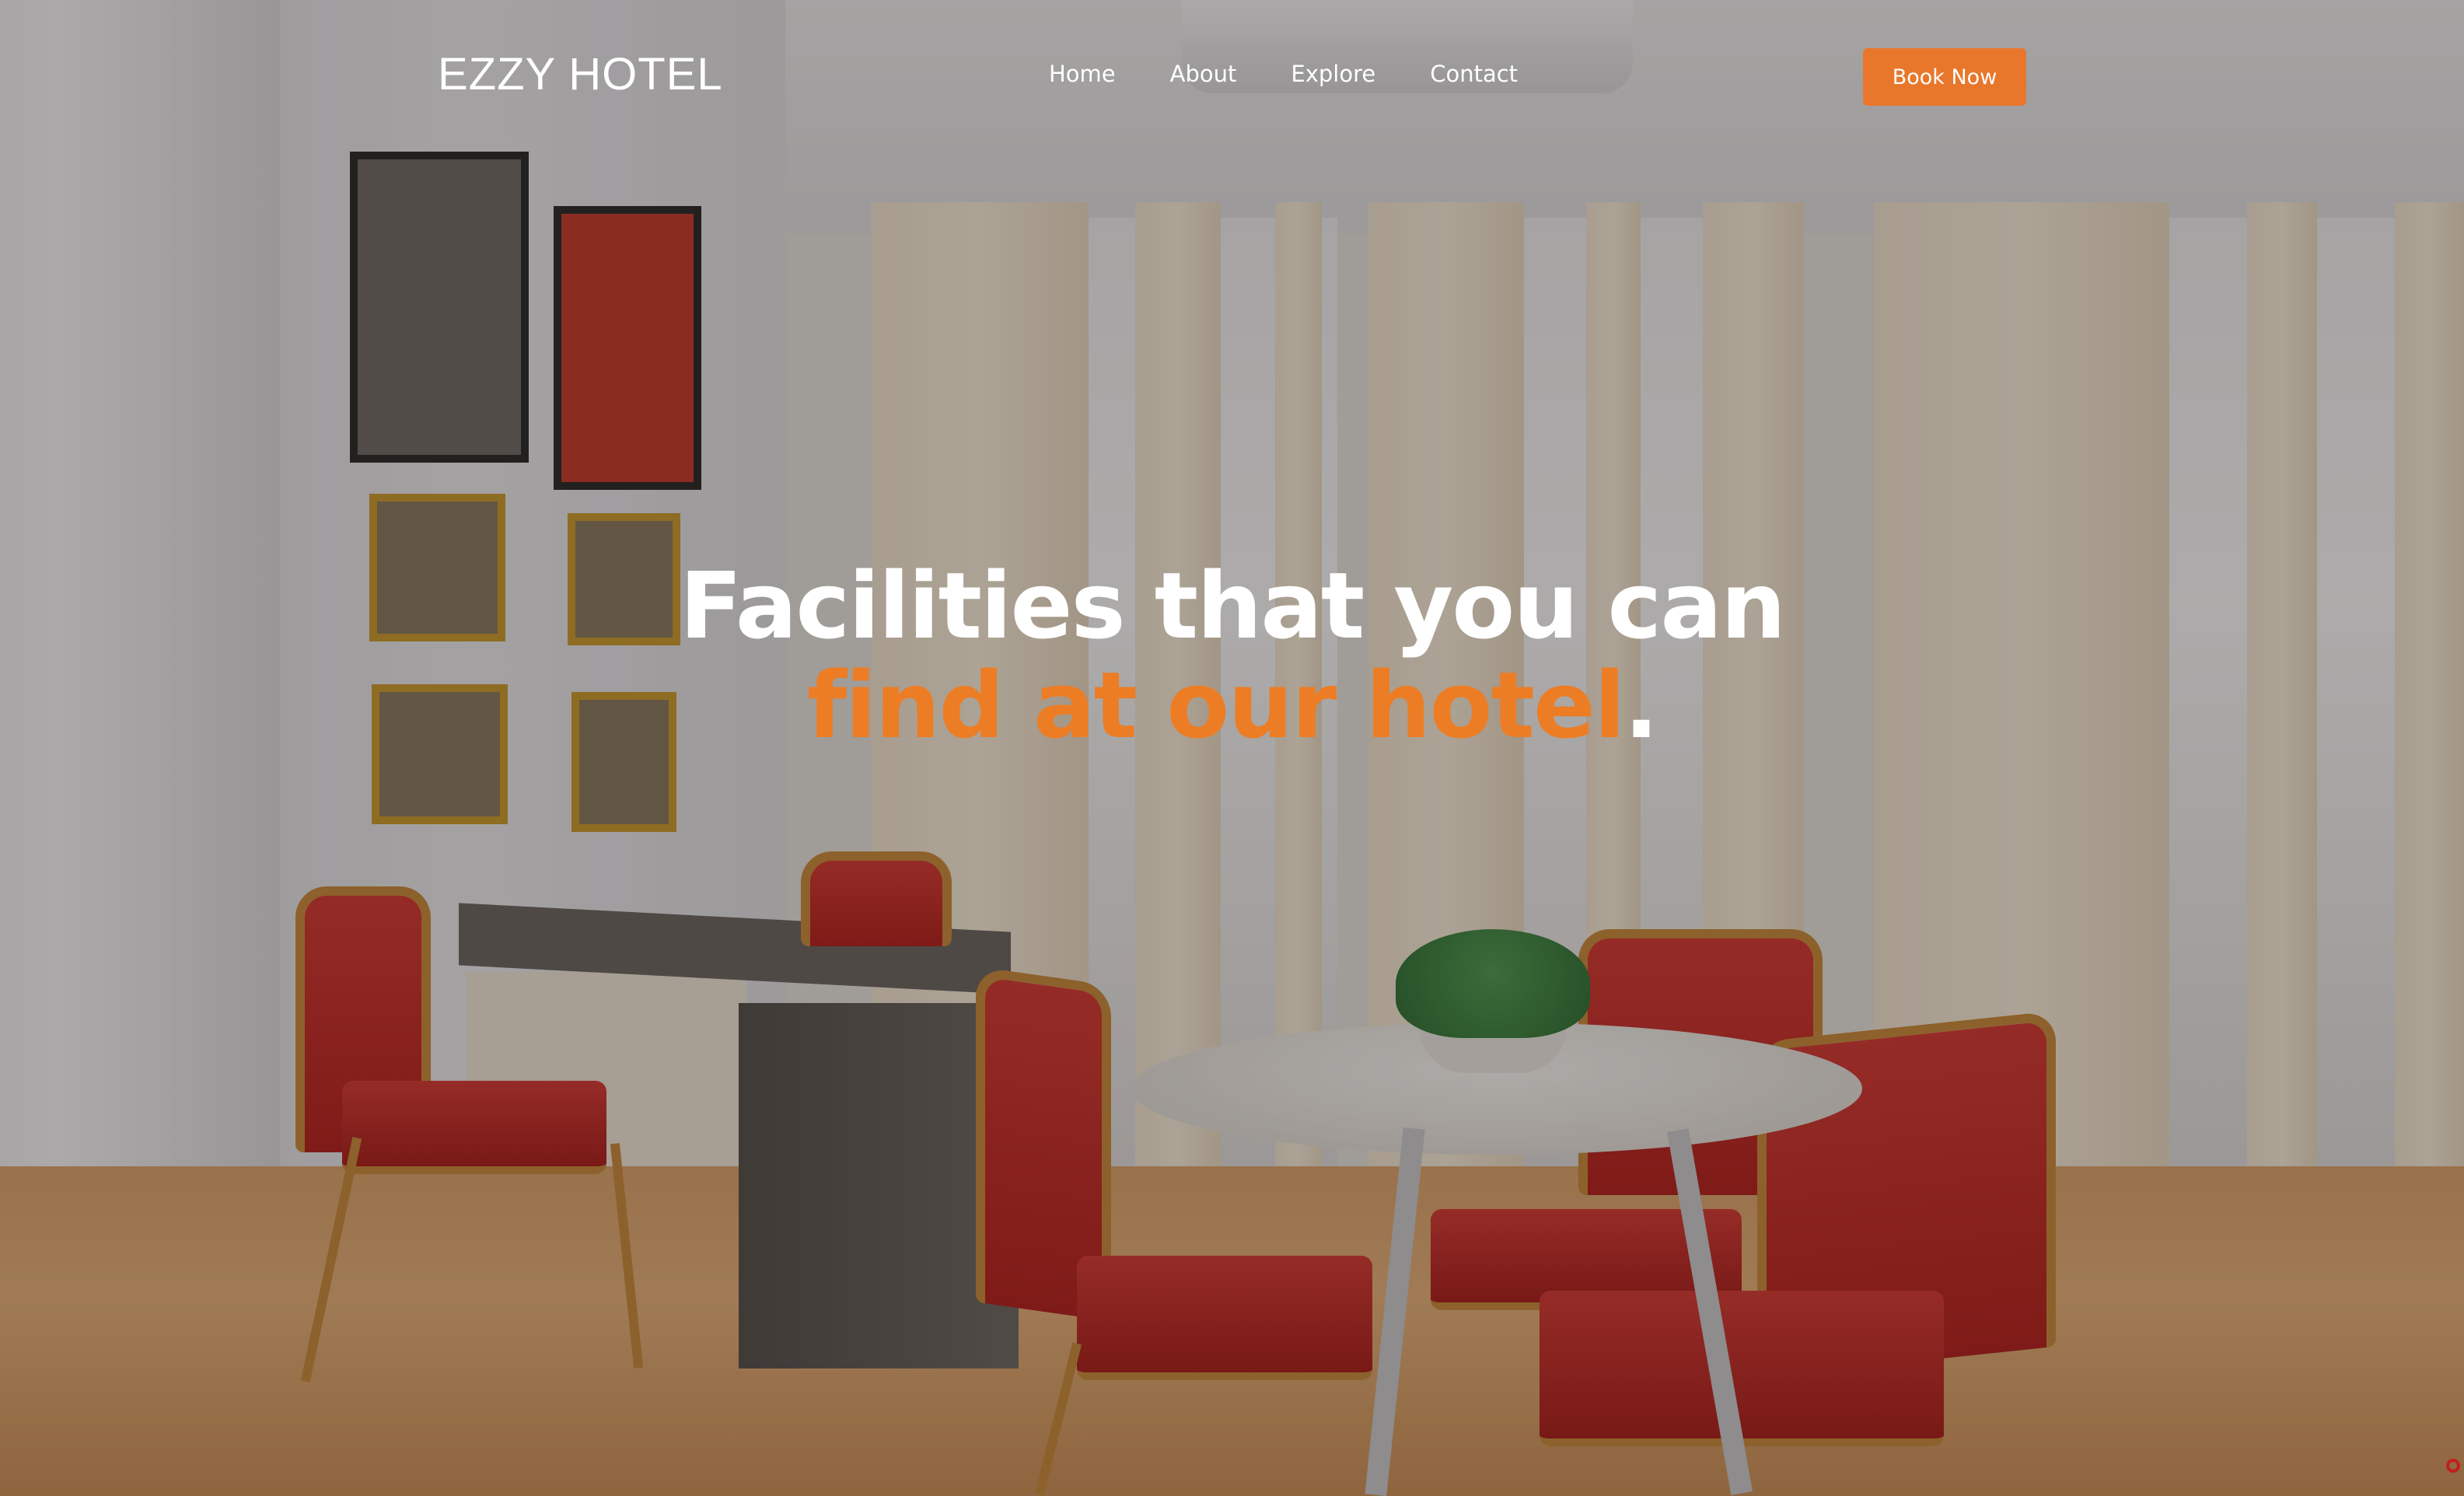 The image size is (2464, 1496). I want to click on nav-link-contact: Contact, so click(1474, 74).